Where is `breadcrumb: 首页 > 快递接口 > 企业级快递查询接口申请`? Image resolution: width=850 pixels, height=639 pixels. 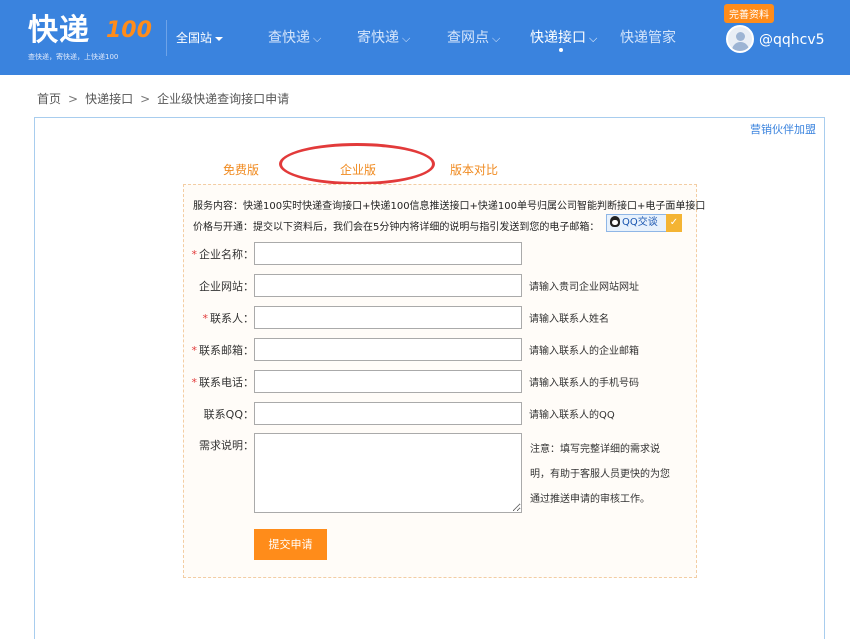
breadcrumb: 首页 > 快递接口 > 企业级快递查询接口申请 is located at coordinates (163, 98).